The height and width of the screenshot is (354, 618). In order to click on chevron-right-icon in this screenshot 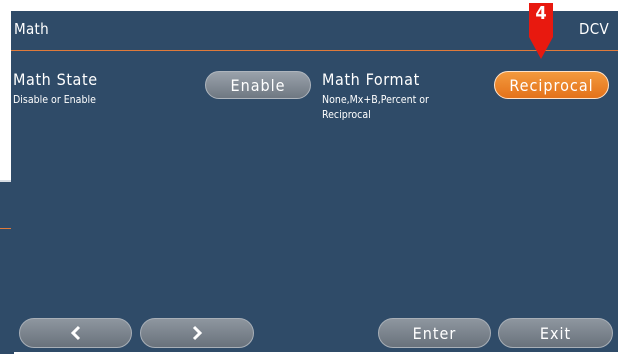, I will do `click(197, 333)`.